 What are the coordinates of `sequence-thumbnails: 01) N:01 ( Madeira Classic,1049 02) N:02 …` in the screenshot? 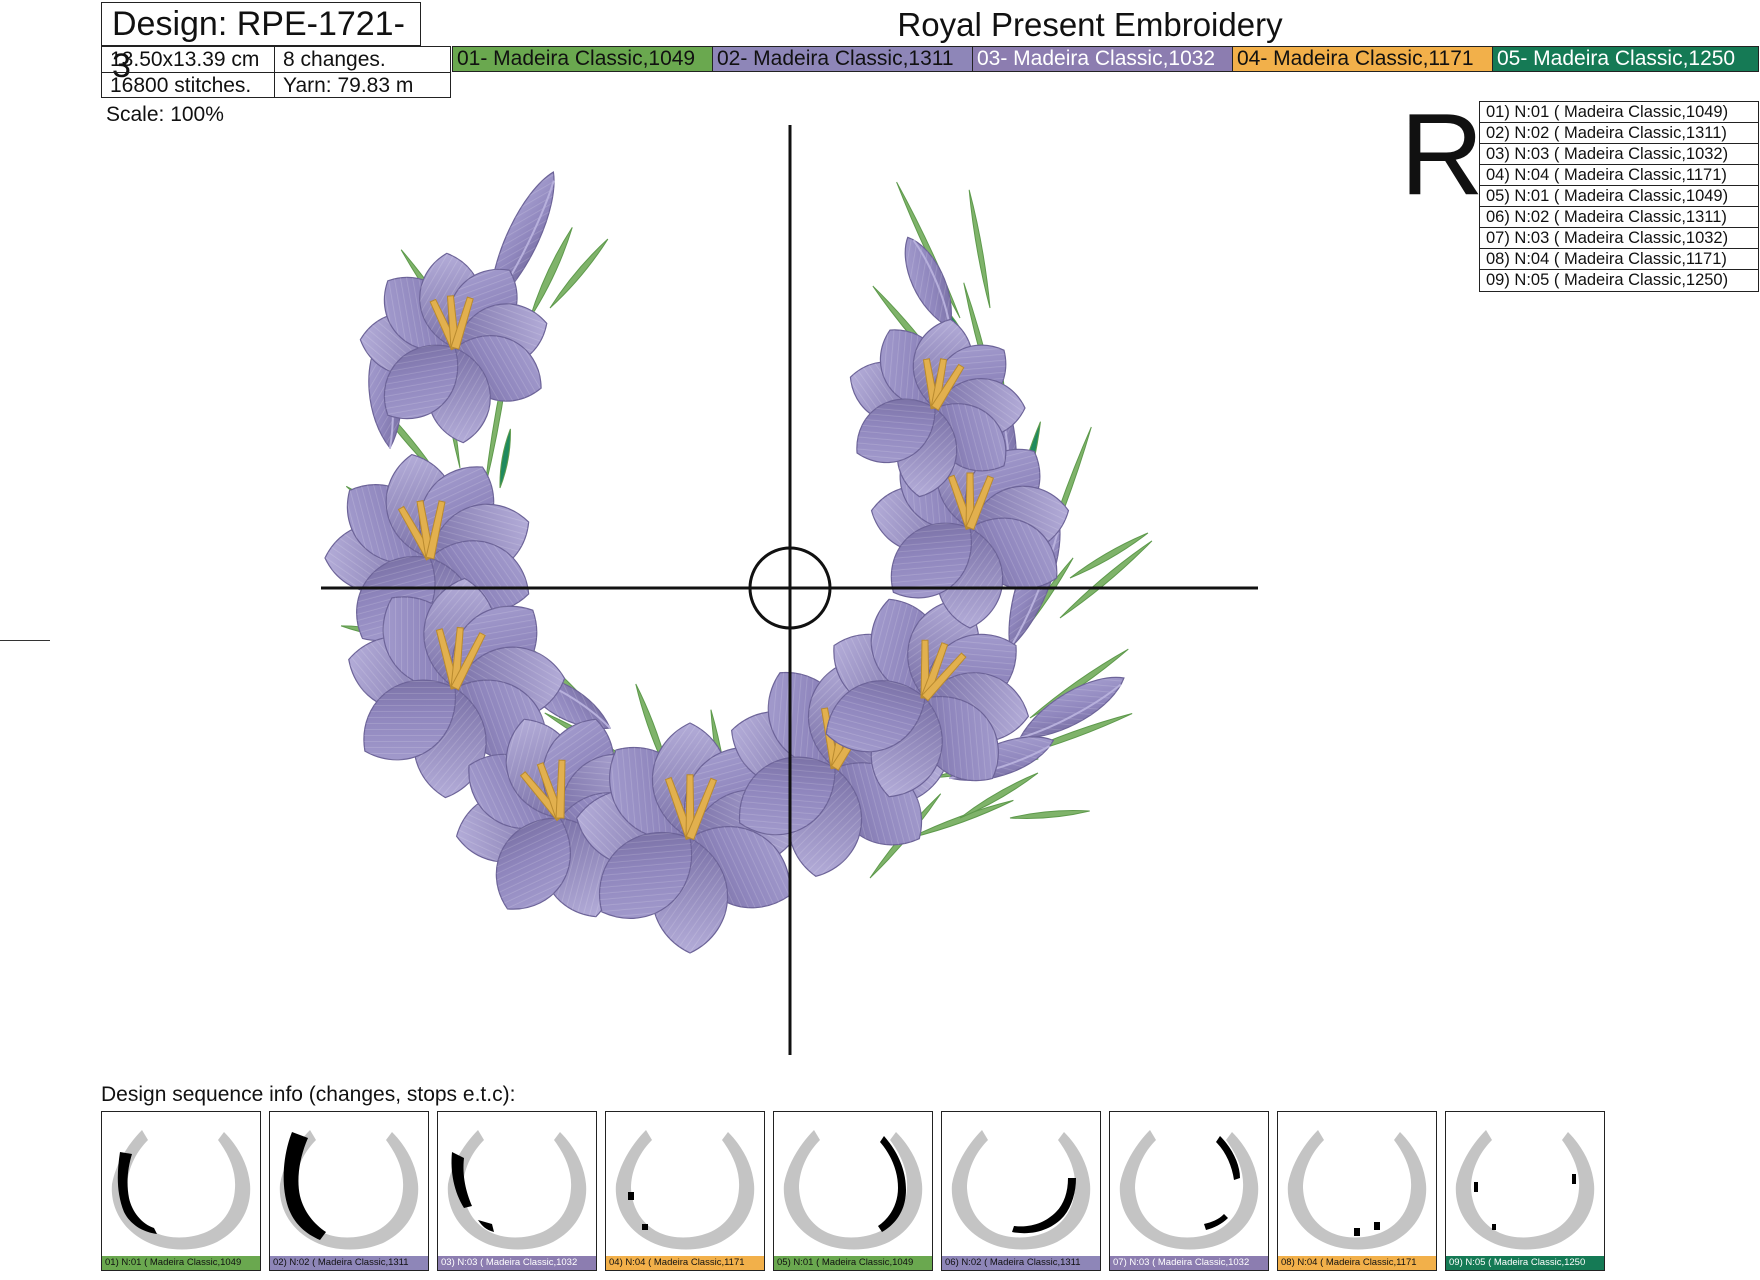 It's located at (853, 1191).